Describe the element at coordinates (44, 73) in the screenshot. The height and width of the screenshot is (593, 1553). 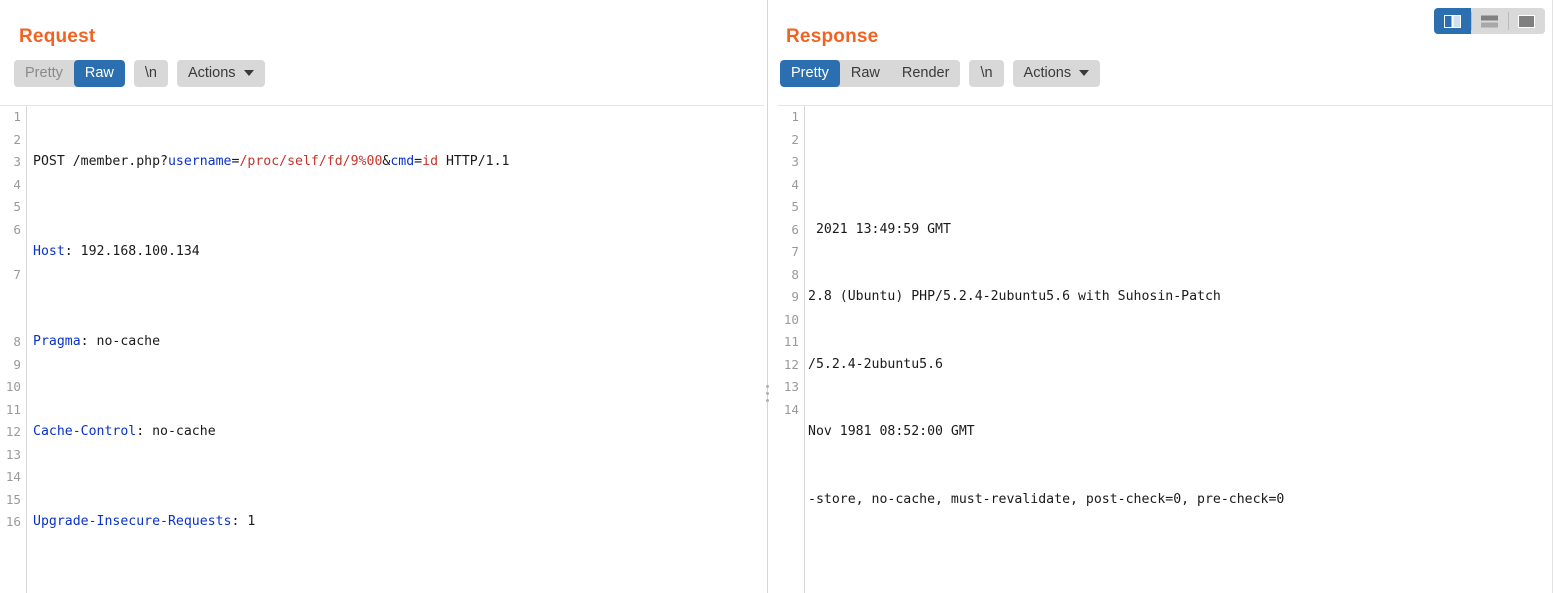
I see `request-tab-pretty: Pretty` at that location.